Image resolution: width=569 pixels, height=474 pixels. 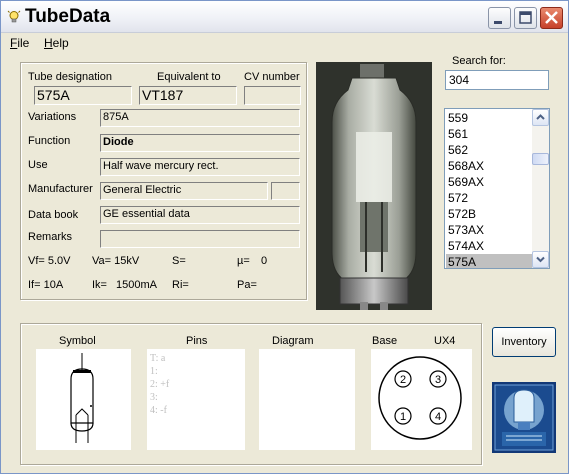 What do you see at coordinates (540, 188) in the screenshot?
I see `list-scrollbar` at bounding box center [540, 188].